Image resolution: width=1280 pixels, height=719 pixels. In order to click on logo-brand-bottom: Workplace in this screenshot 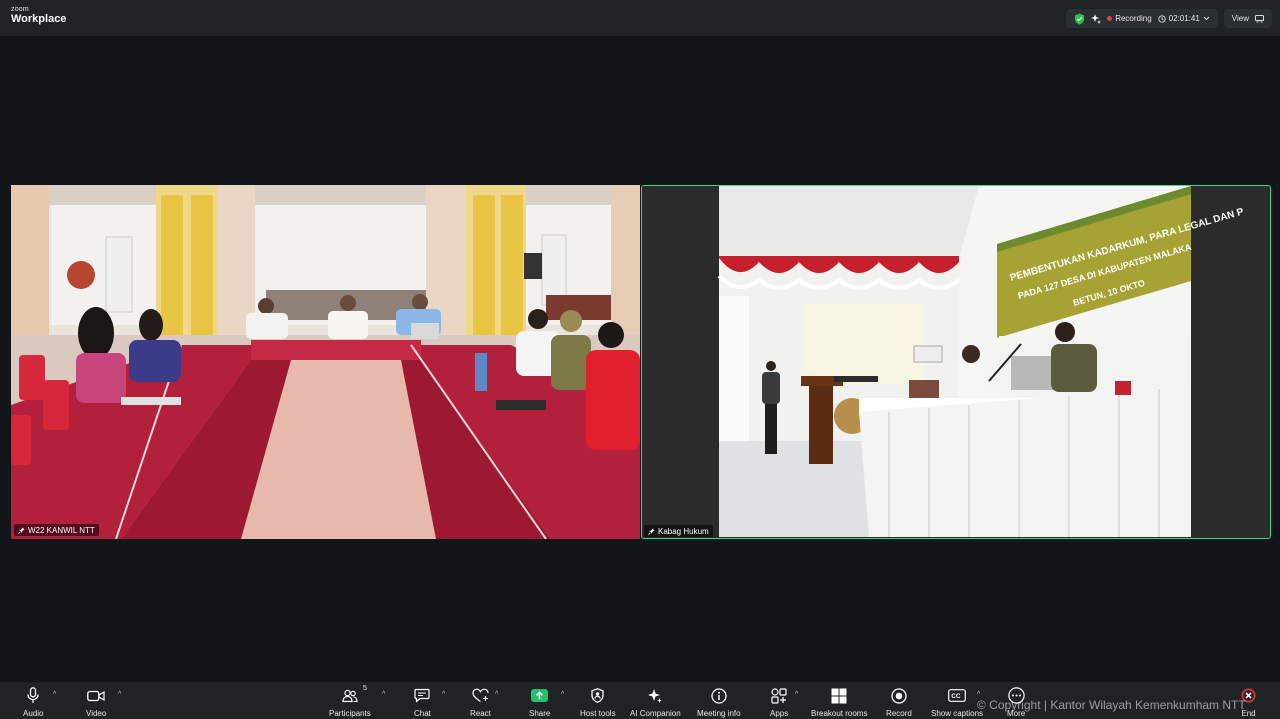, I will do `click(39, 19)`.